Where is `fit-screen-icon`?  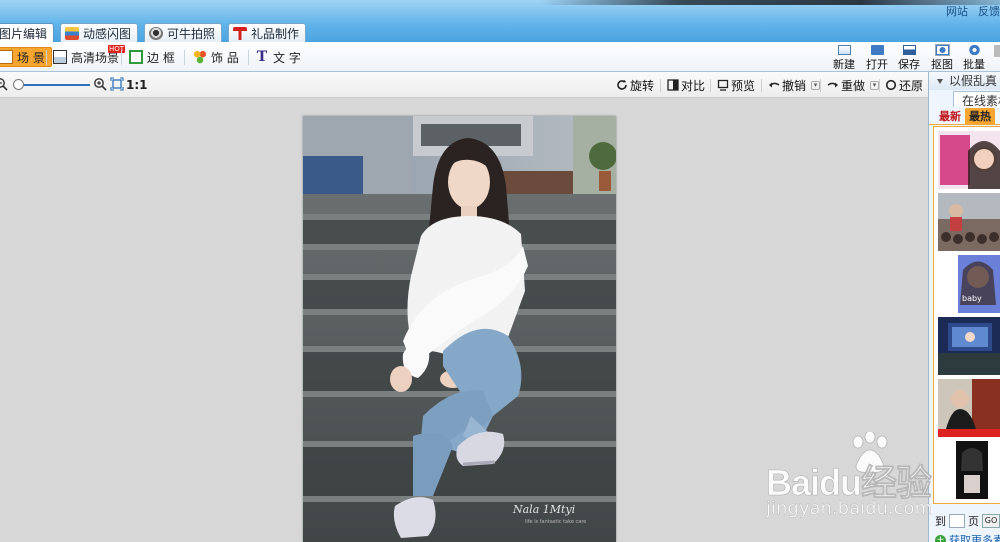
fit-screen-icon is located at coordinates (117, 84).